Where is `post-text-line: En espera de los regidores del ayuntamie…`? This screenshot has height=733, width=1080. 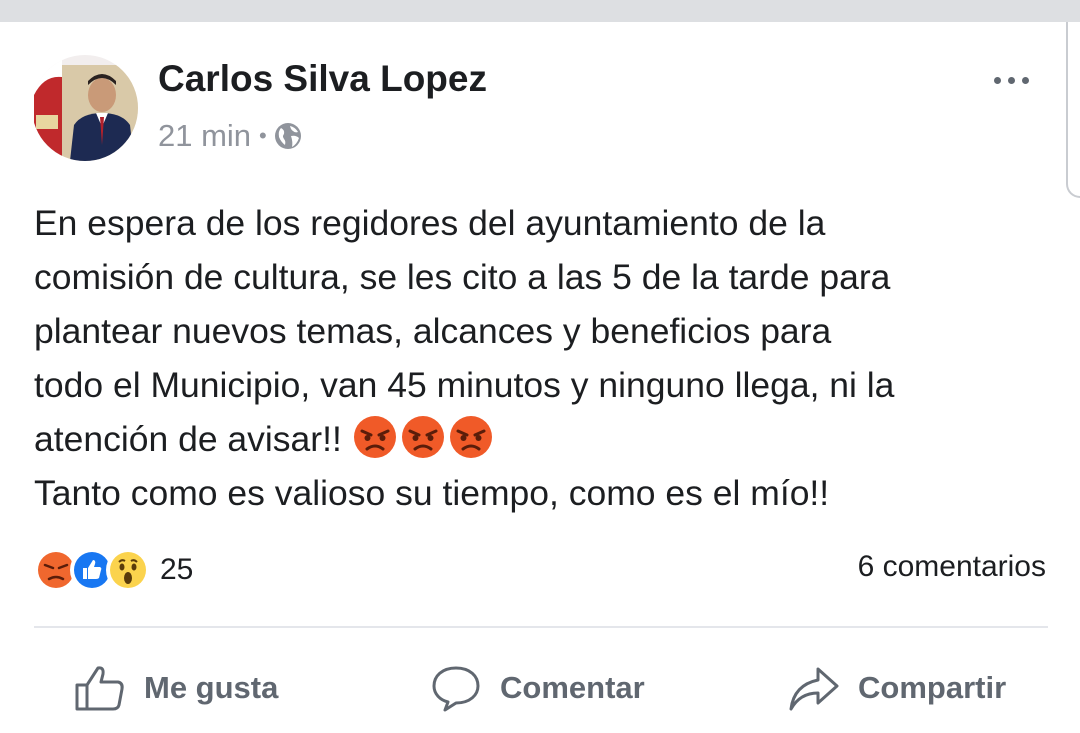 post-text-line: En espera de los regidores del ayuntamie… is located at coordinates (430, 223).